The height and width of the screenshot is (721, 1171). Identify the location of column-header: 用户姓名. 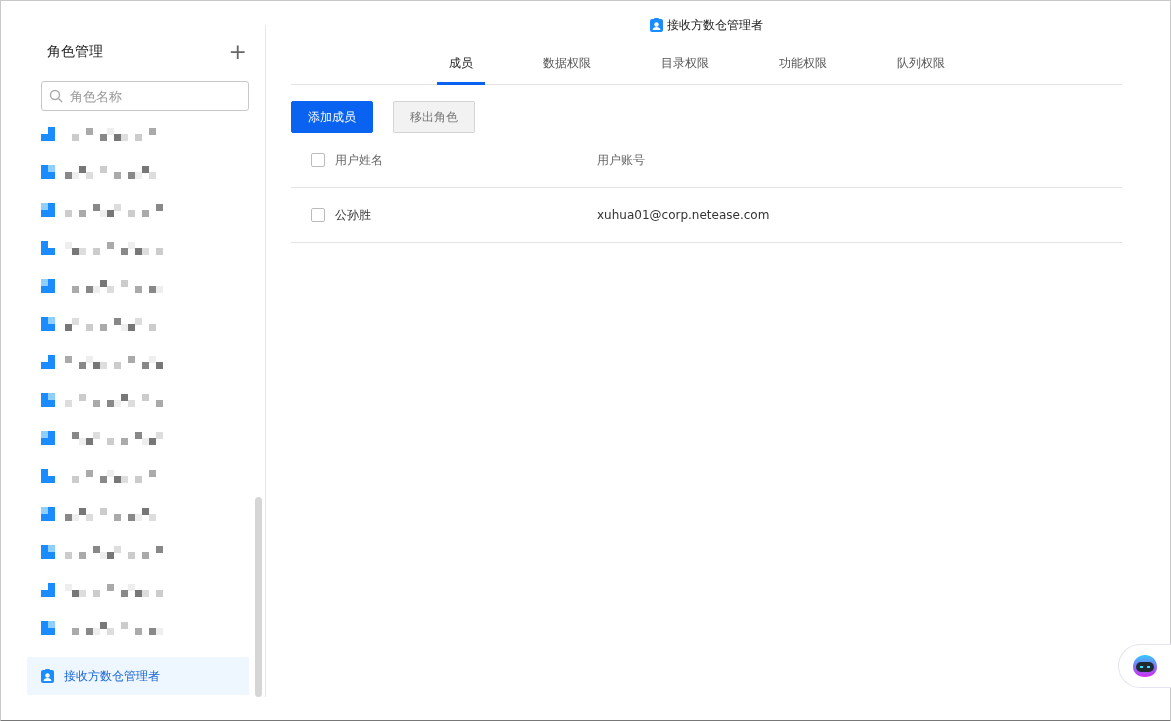
(359, 160).